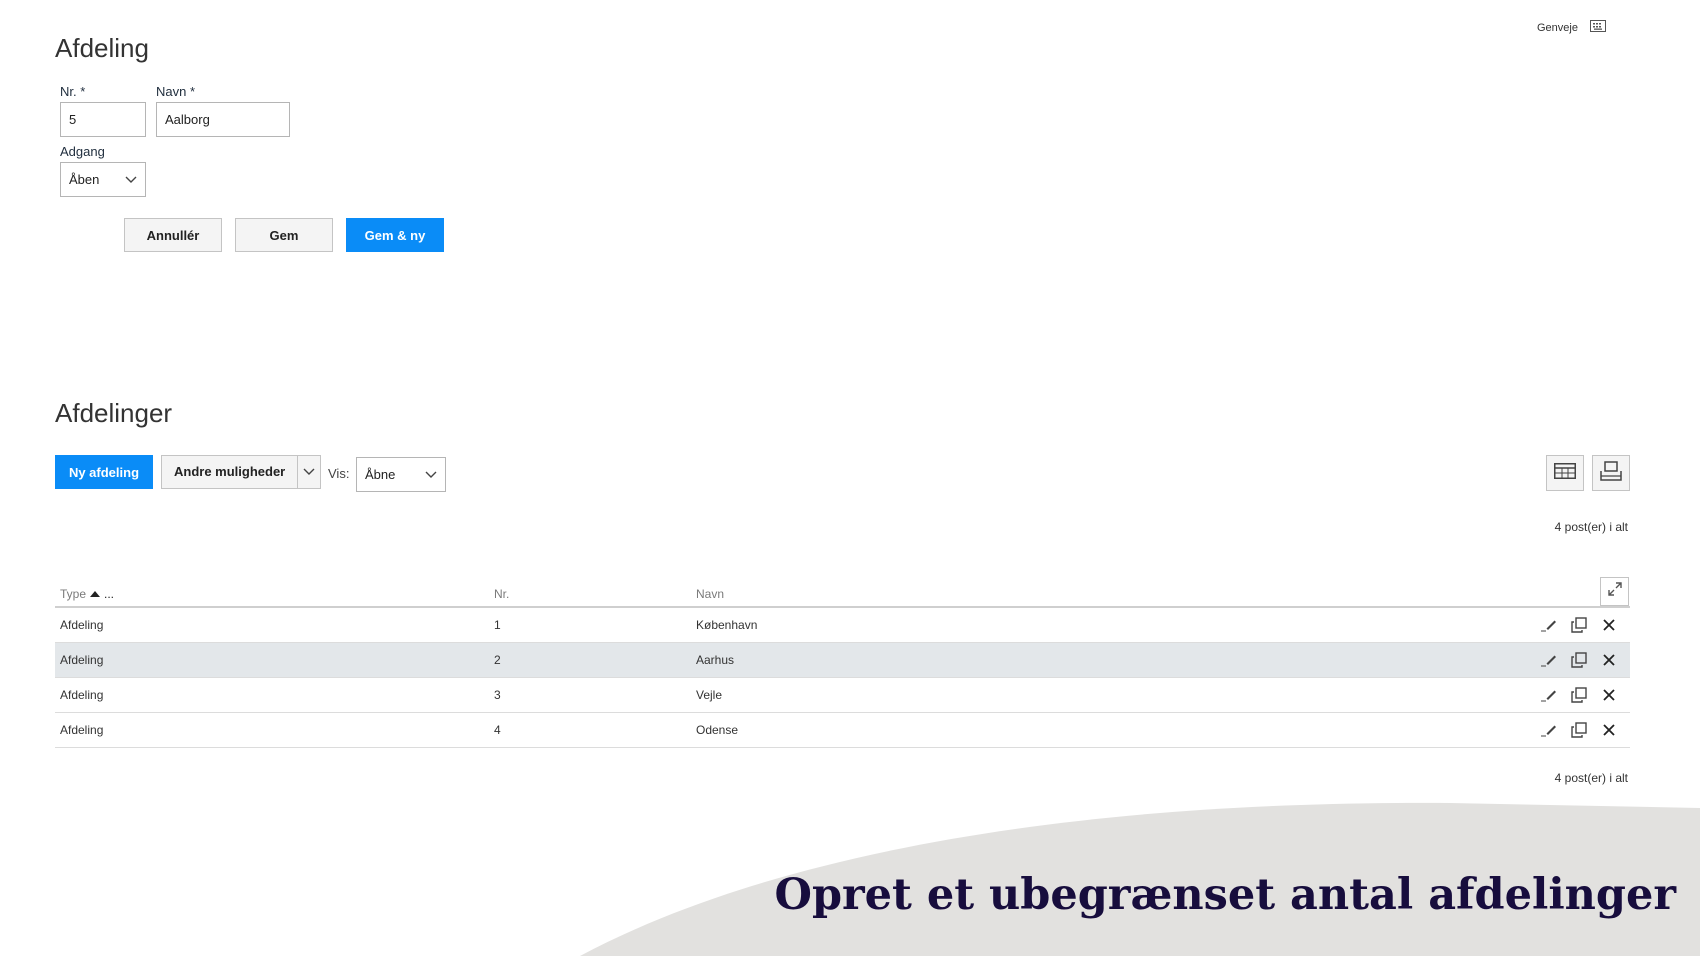  I want to click on vis-select: Åbne, so click(401, 474).